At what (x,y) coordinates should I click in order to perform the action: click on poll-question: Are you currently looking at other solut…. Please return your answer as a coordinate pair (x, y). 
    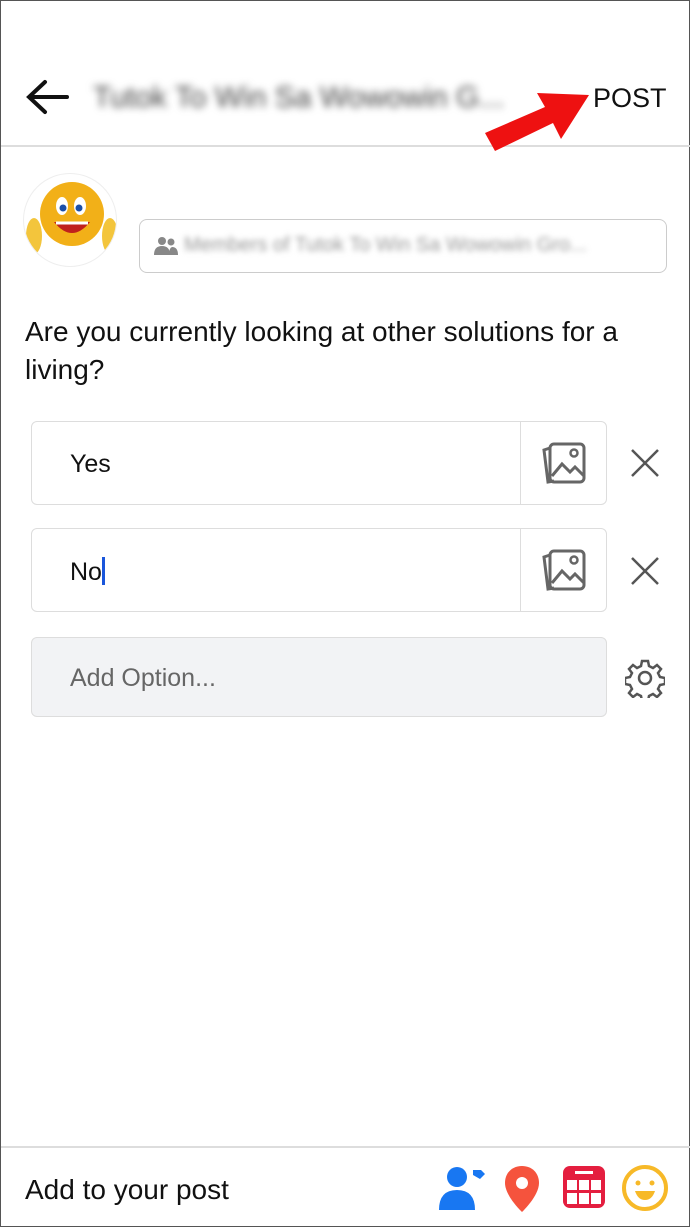
    Looking at the image, I should click on (350, 351).